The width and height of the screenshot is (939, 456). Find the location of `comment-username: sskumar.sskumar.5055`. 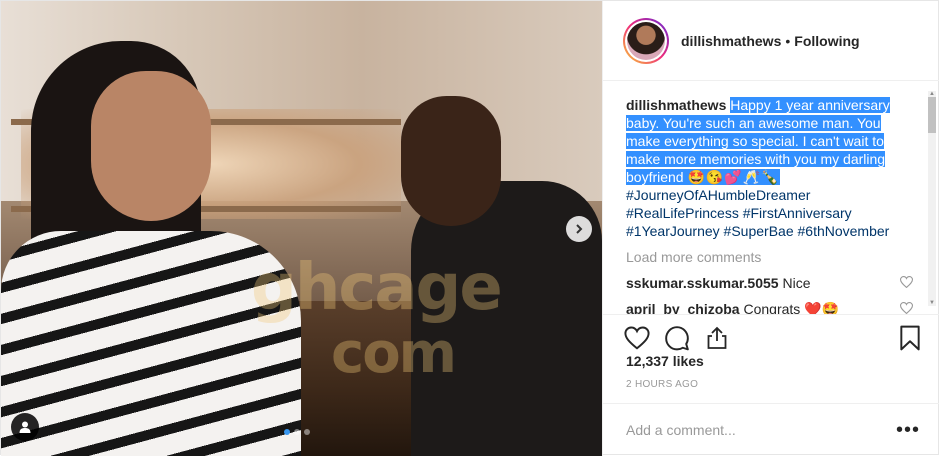

comment-username: sskumar.sskumar.5055 is located at coordinates (702, 283).